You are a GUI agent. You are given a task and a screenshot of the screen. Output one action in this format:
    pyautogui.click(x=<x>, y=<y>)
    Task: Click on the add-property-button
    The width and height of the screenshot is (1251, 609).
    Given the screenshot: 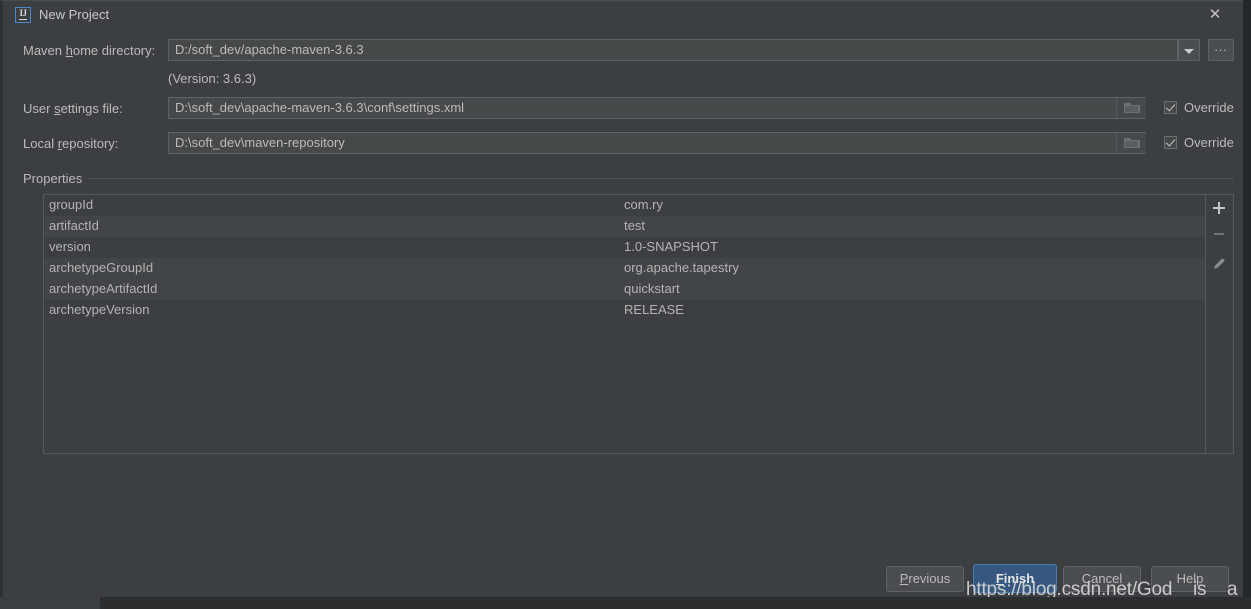 What is the action you would take?
    pyautogui.click(x=1219, y=208)
    